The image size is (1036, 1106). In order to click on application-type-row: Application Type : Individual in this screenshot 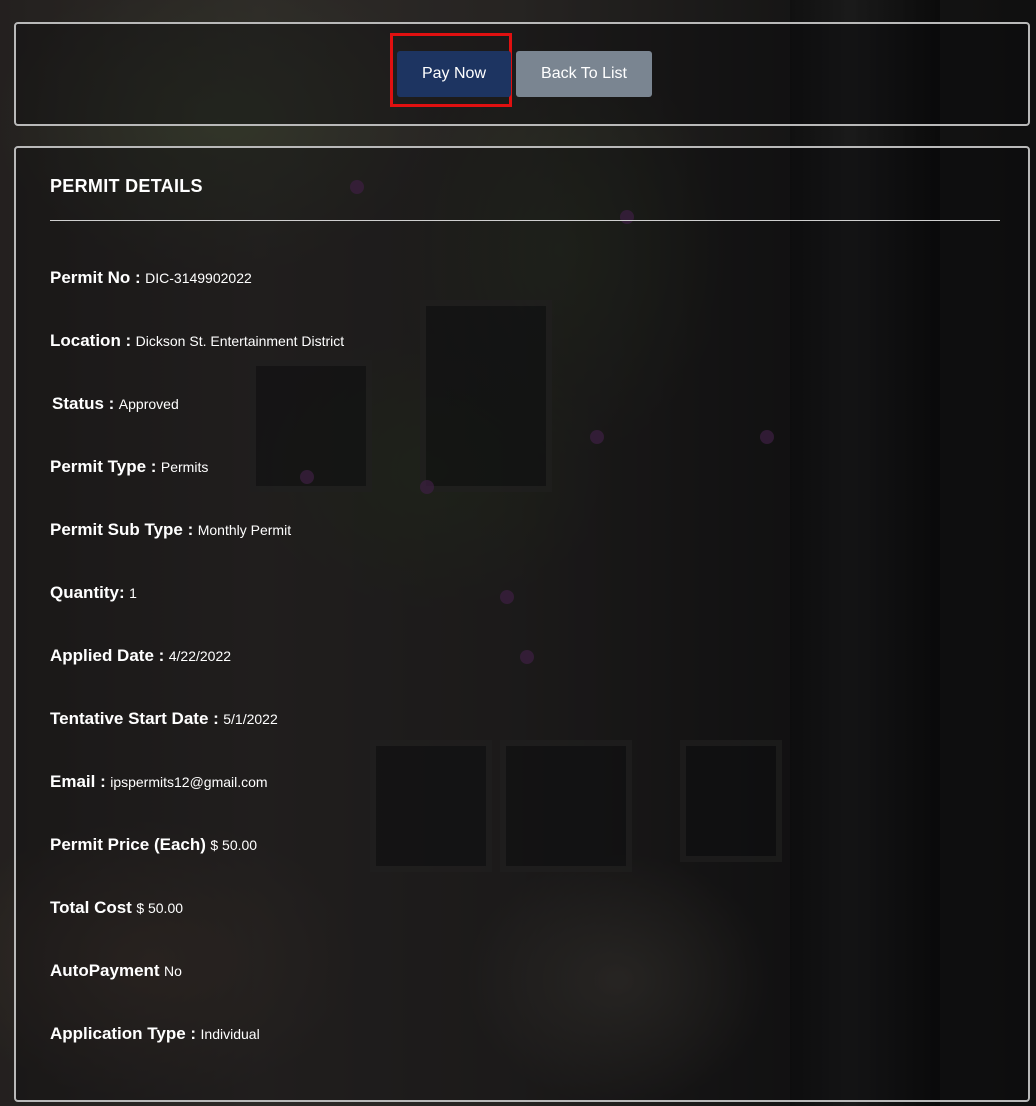, I will do `click(155, 1034)`.